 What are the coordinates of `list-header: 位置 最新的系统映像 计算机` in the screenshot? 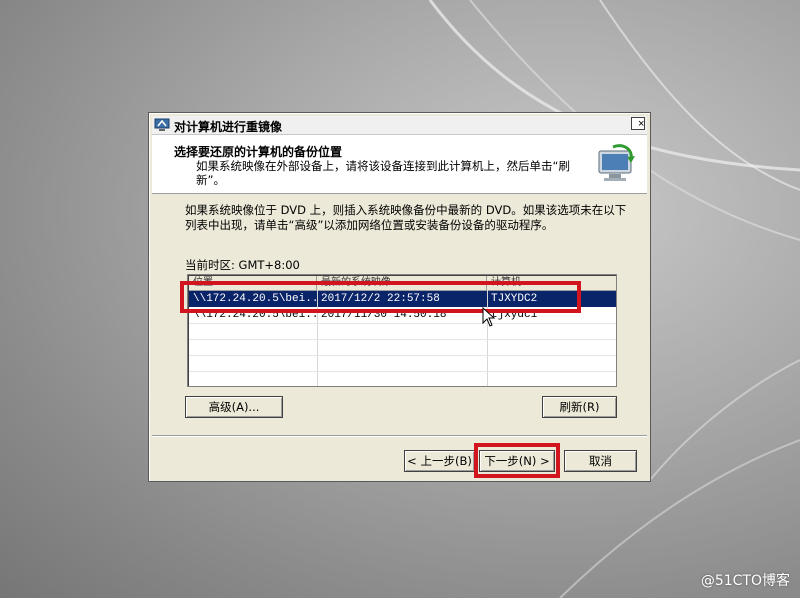 It's located at (402, 283).